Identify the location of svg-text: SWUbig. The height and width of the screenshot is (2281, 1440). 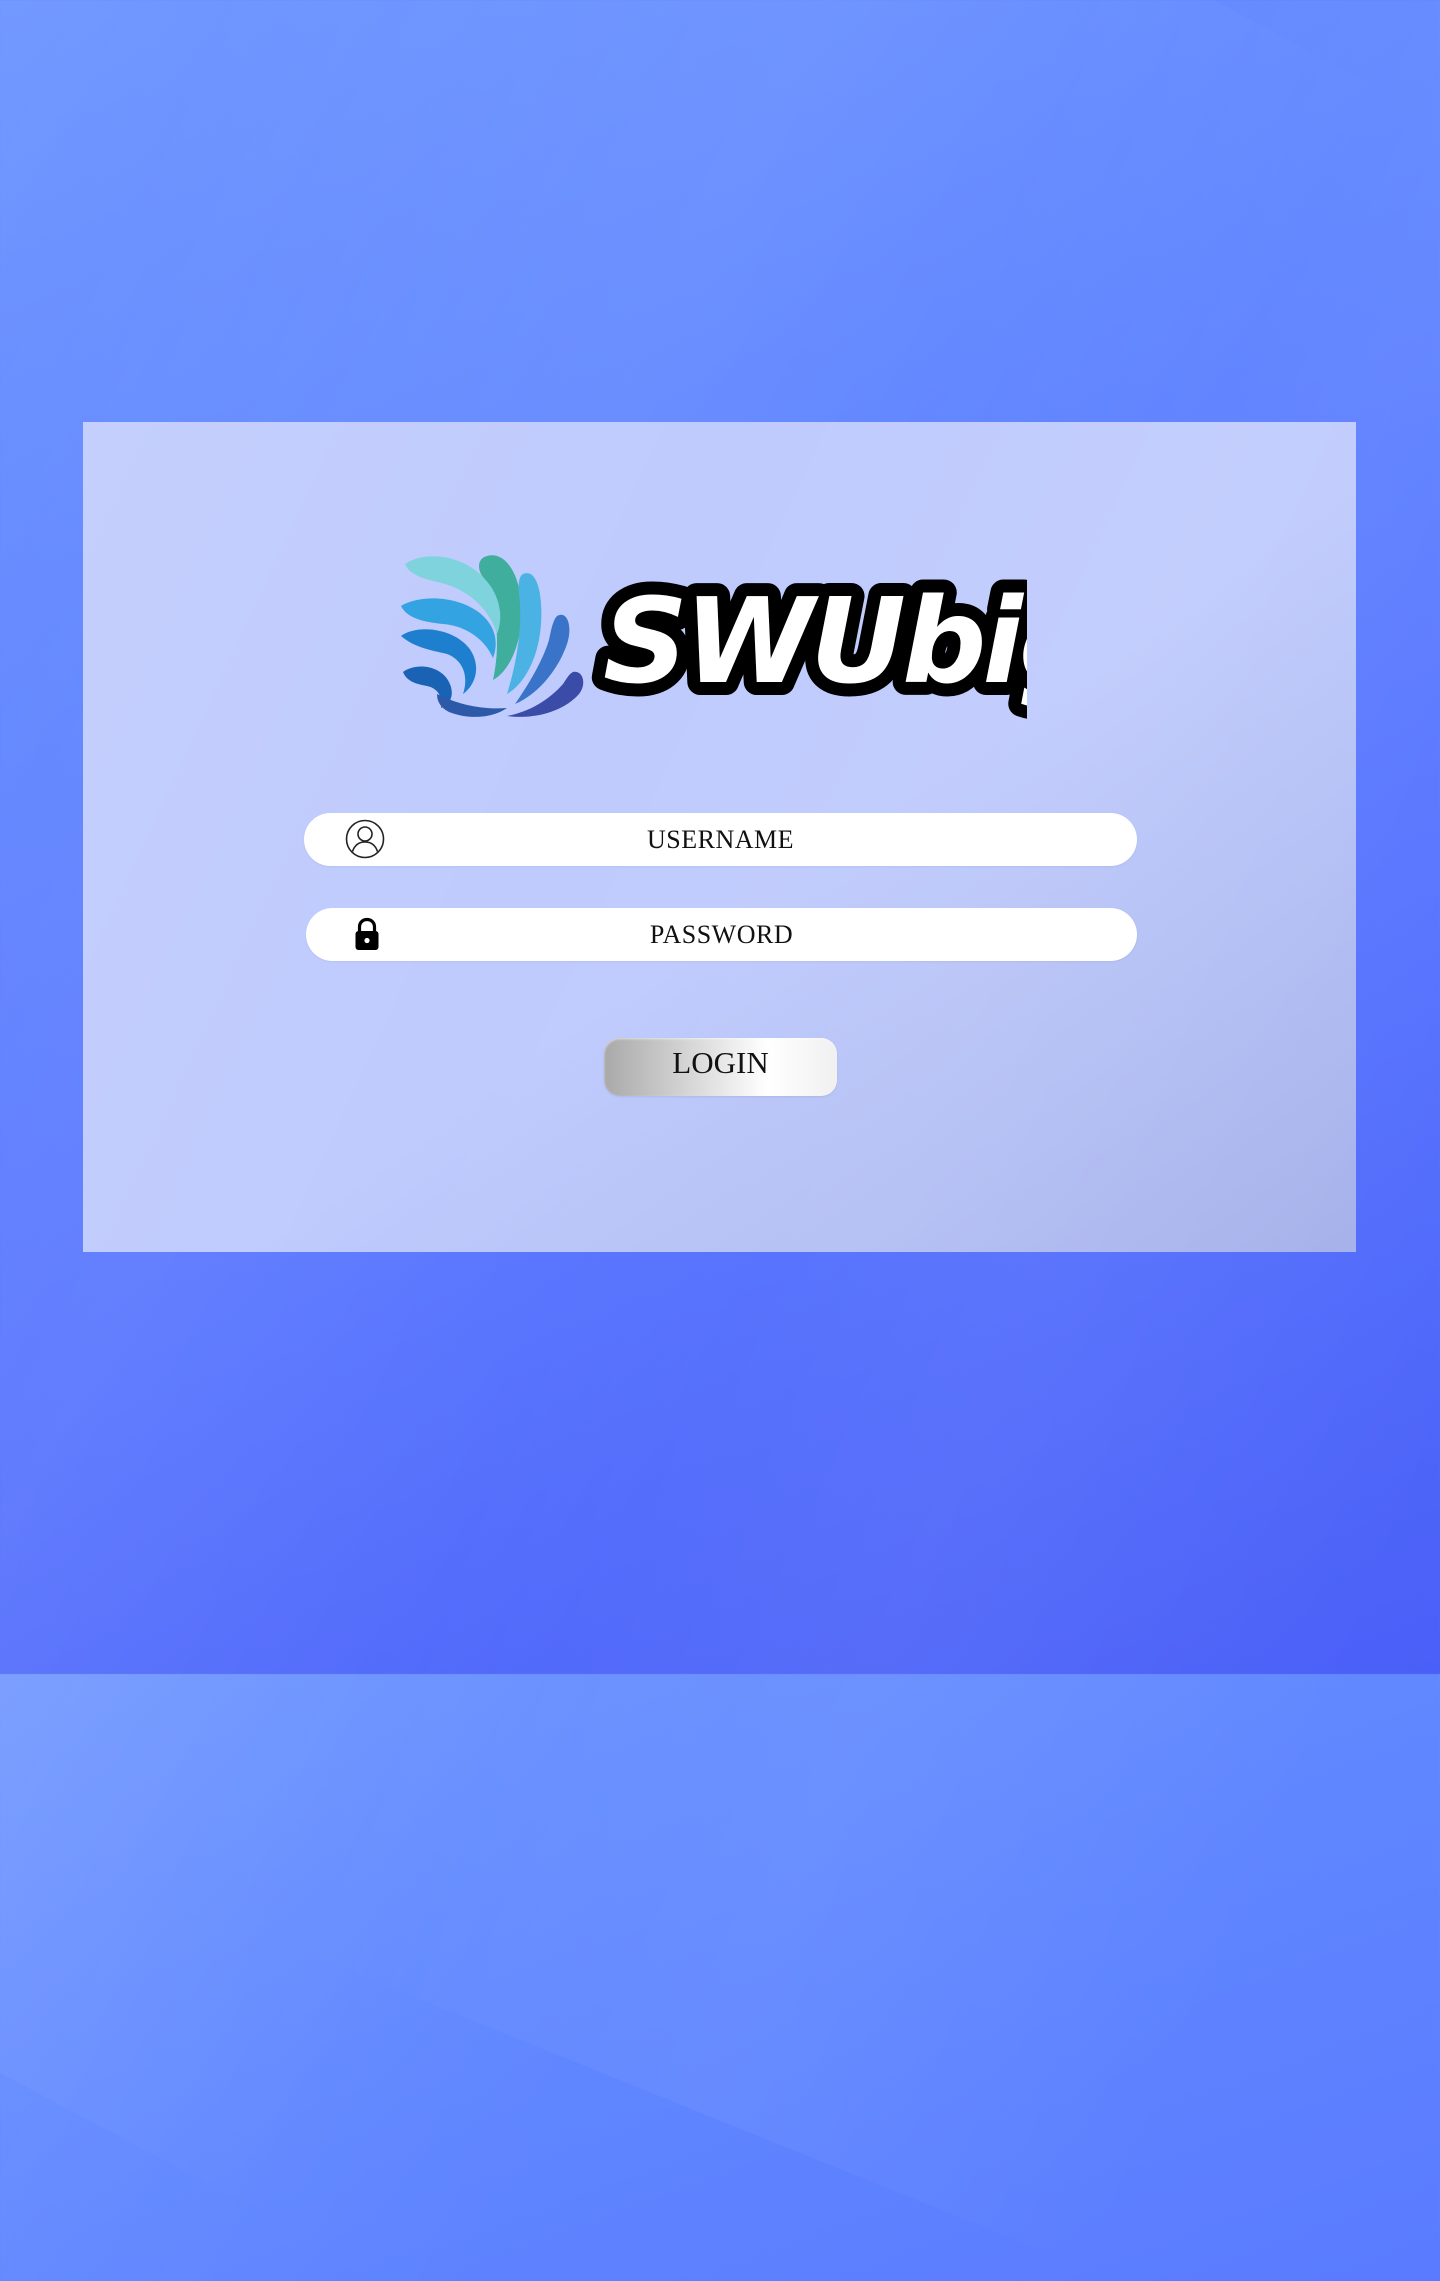
(815, 641).